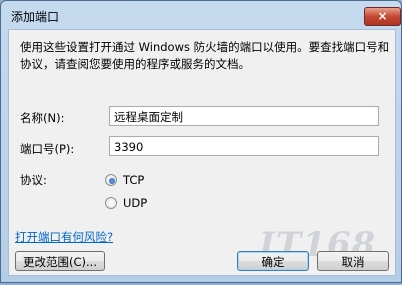 This screenshot has width=402, height=285. Describe the element at coordinates (135, 203) in the screenshot. I see `udp-label: UDP` at that location.